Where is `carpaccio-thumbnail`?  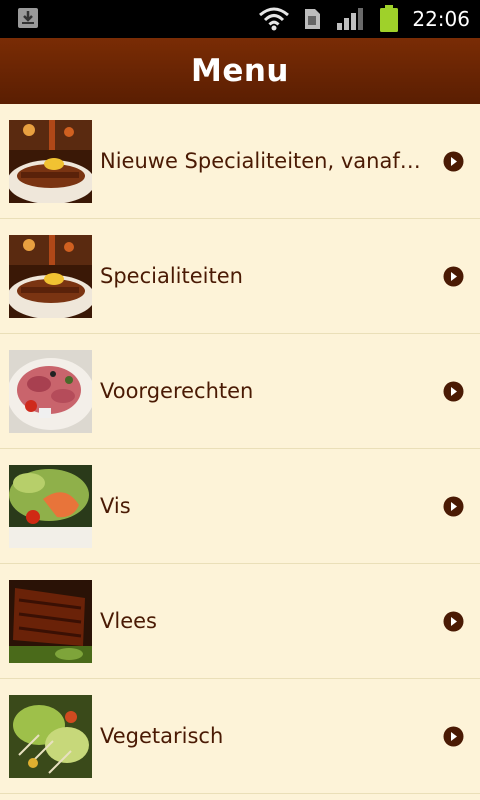 carpaccio-thumbnail is located at coordinates (50, 391).